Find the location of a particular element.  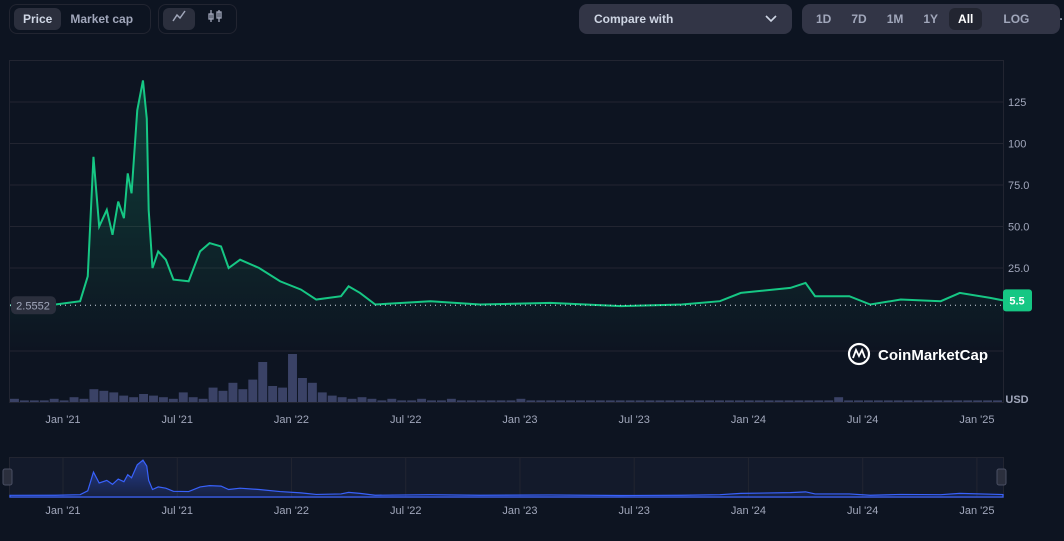

brand-text: CoinMarketCap is located at coordinates (933, 355).